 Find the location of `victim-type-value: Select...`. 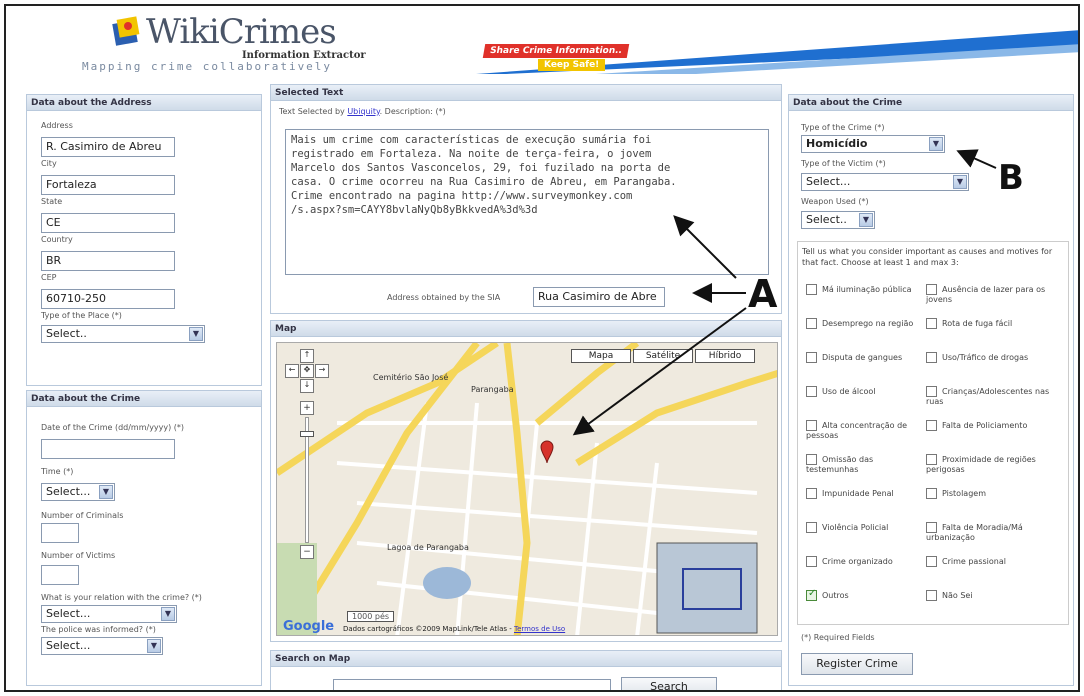

victim-type-value: Select... is located at coordinates (828, 181).